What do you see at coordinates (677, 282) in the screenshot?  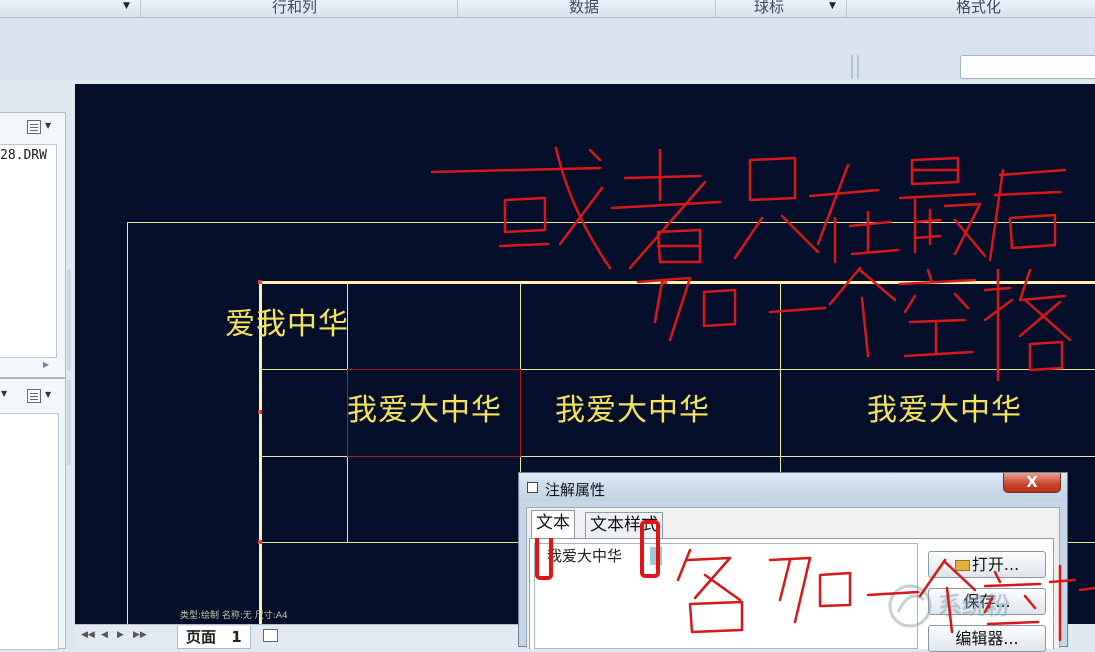 I see `table-border` at bounding box center [677, 282].